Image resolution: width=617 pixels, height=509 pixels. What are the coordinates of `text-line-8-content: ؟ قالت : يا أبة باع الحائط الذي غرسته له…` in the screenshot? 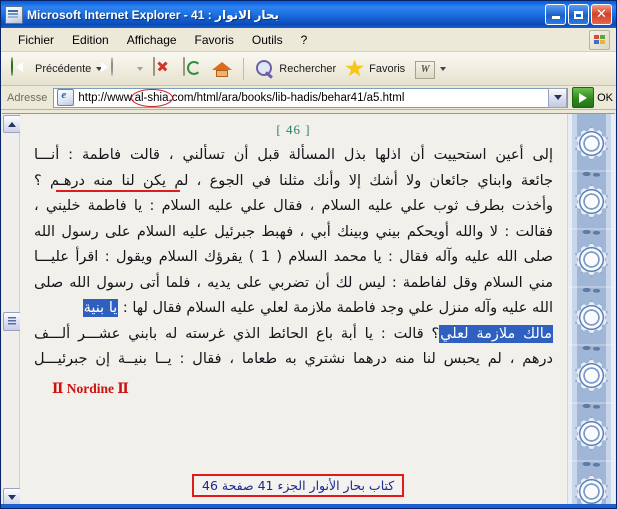 It's located at (237, 333).